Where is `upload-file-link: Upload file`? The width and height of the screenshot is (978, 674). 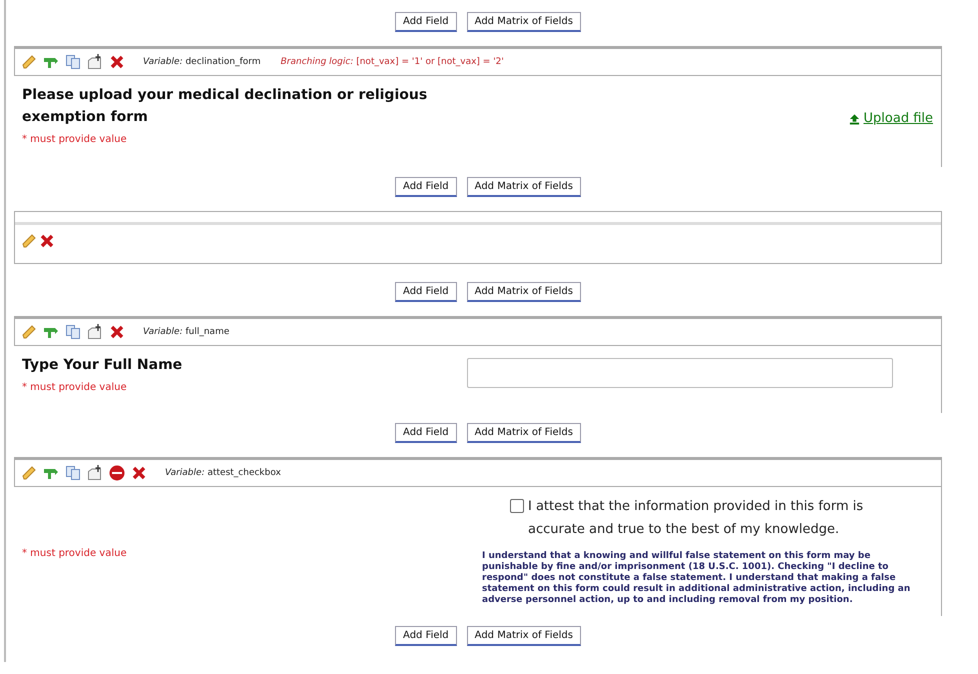
upload-file-link: Upload file is located at coordinates (890, 118).